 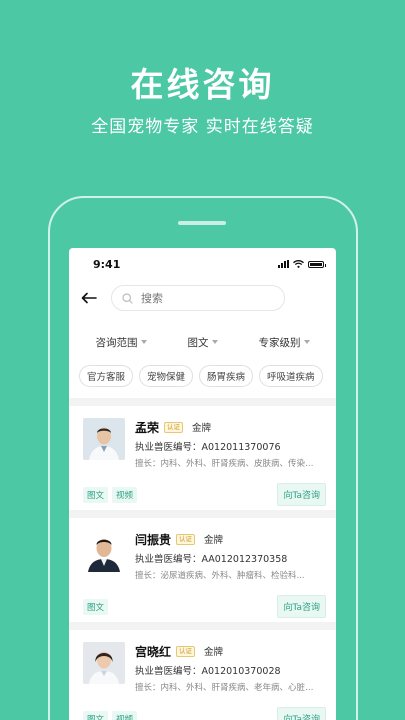 What do you see at coordinates (153, 539) in the screenshot?
I see `doctor-name: 闫振贵` at bounding box center [153, 539].